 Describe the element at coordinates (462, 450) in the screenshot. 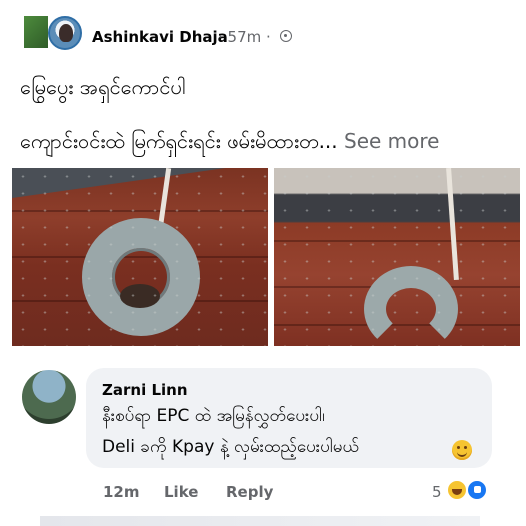

I see `smiling-emoji-icon` at that location.